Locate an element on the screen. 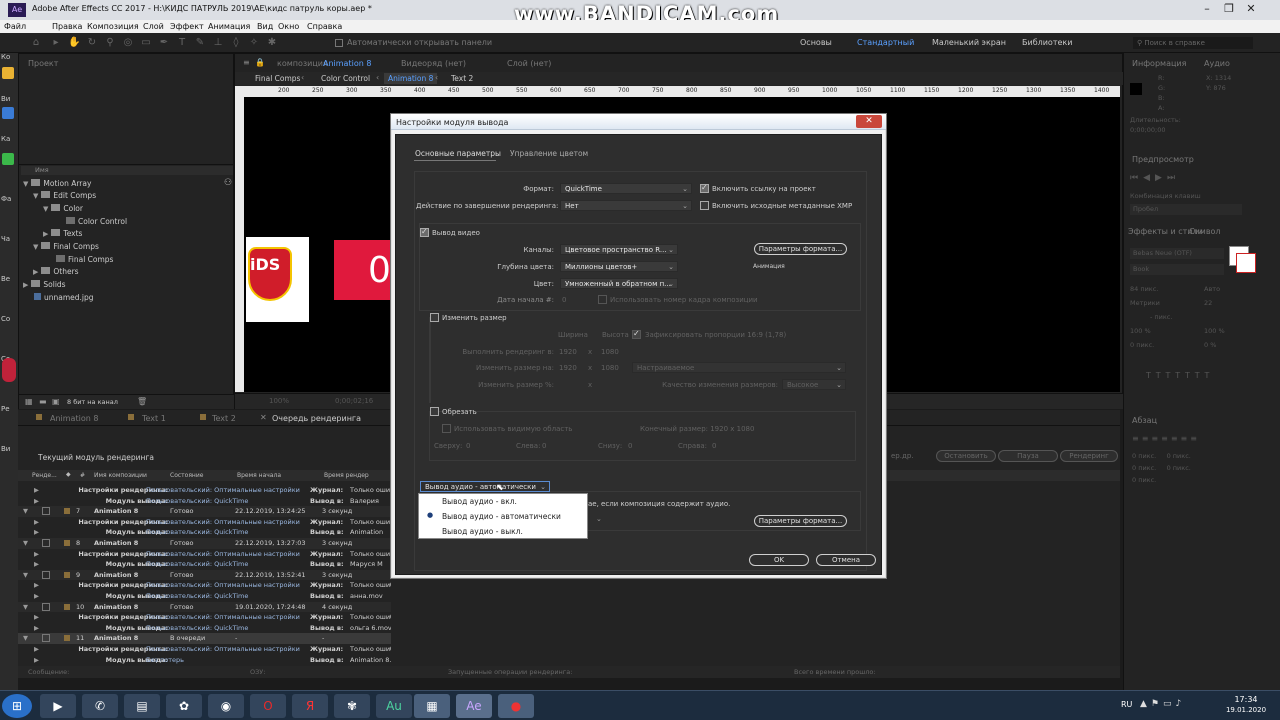 Image resolution: width=1280 pixels, height=720 pixels. timeline-tab: Text 1 is located at coordinates (154, 418).